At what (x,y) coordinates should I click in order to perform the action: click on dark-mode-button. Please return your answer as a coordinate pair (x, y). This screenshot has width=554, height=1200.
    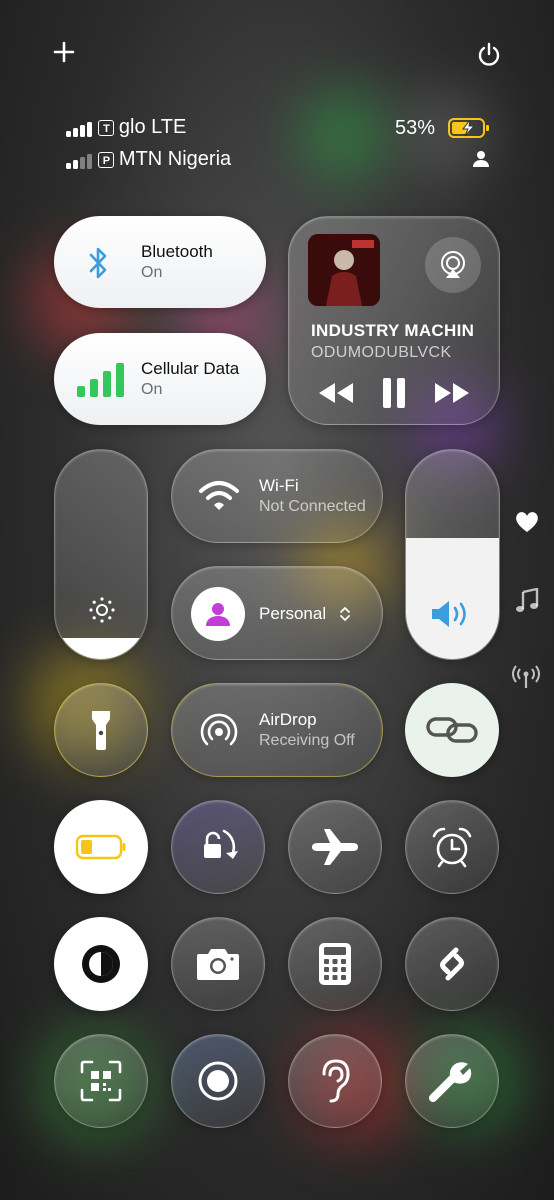
    Looking at the image, I should click on (101, 964).